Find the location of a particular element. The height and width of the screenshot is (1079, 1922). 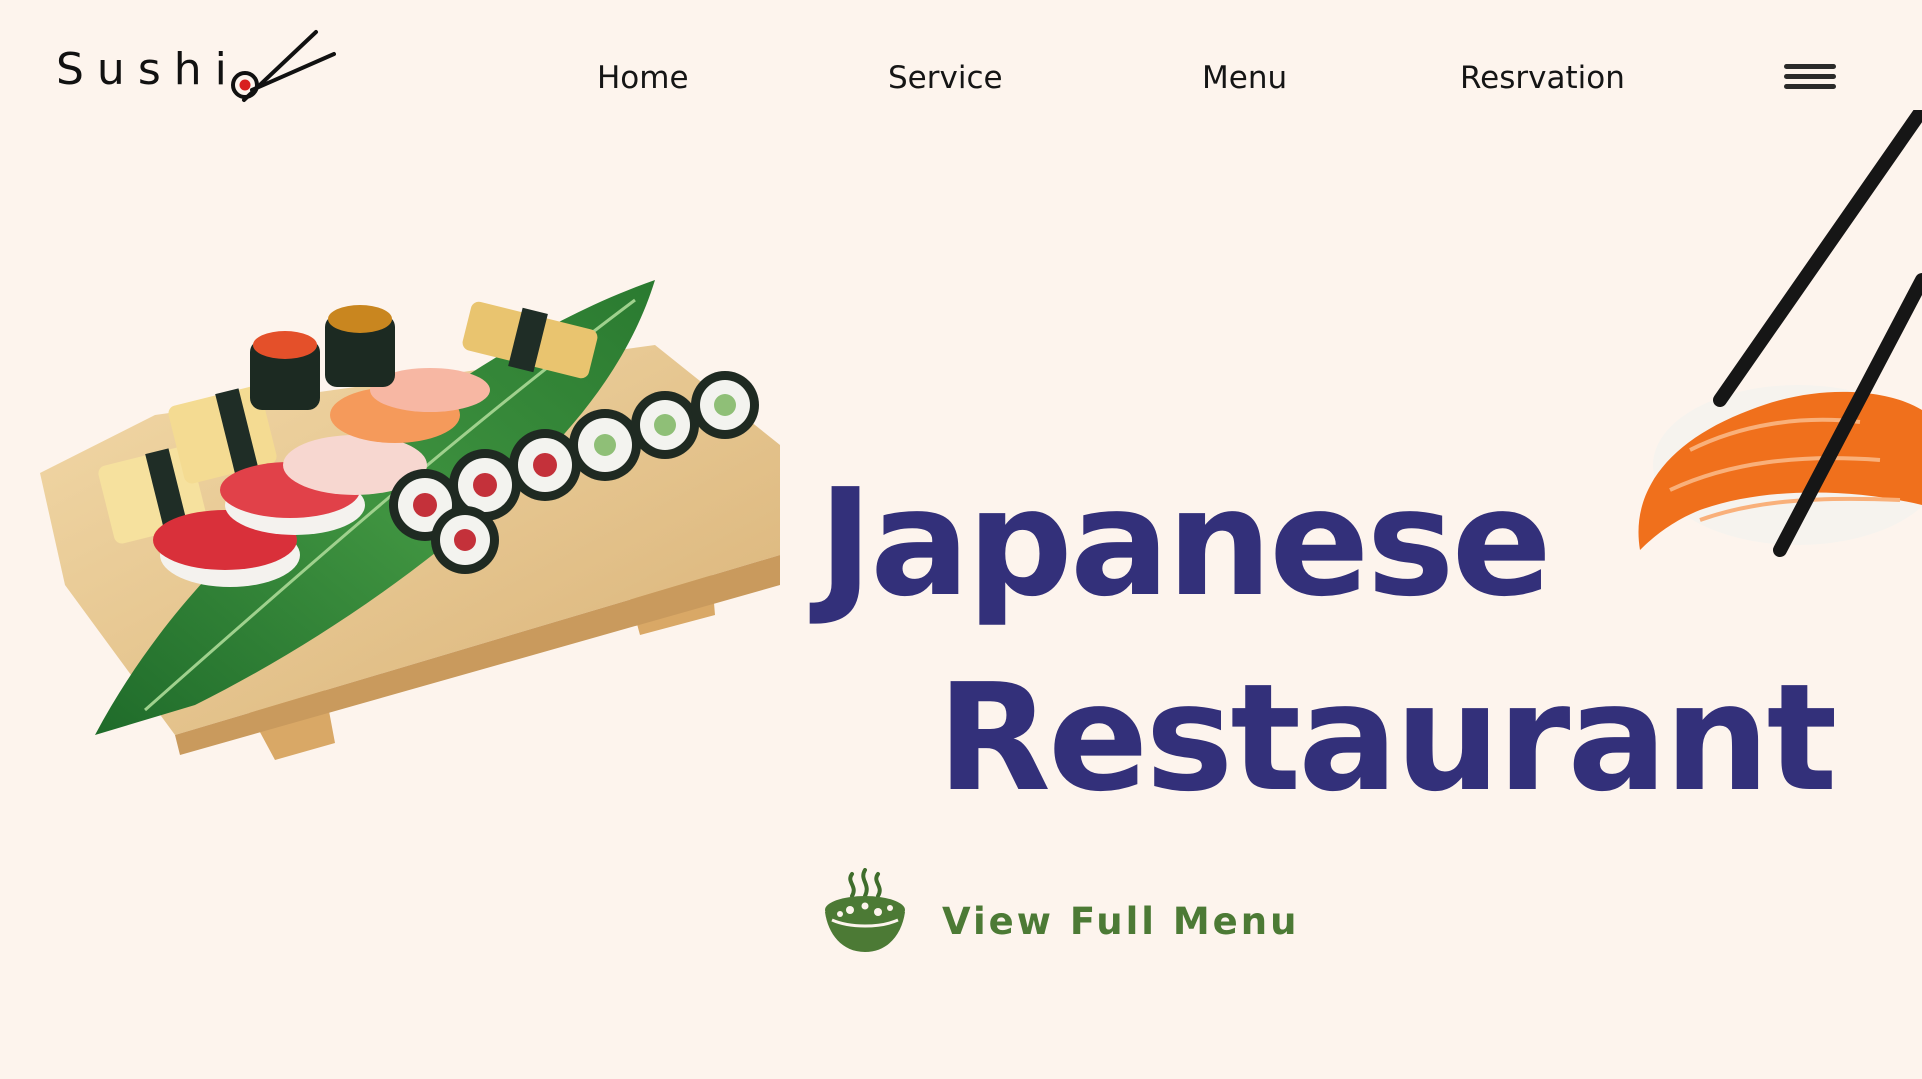

nav-item-menu: Menu is located at coordinates (1244, 78).